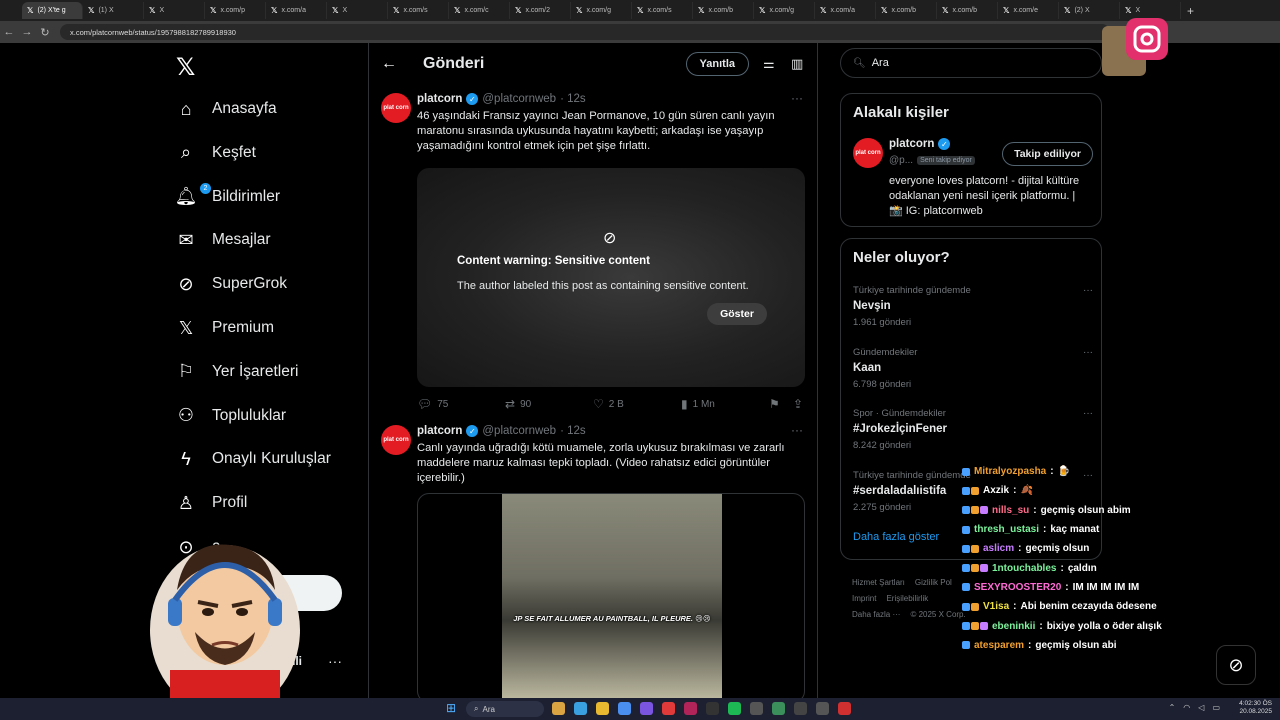 The image size is (1280, 720). Describe the element at coordinates (602, 708) in the screenshot. I see `chrome-icon` at that location.